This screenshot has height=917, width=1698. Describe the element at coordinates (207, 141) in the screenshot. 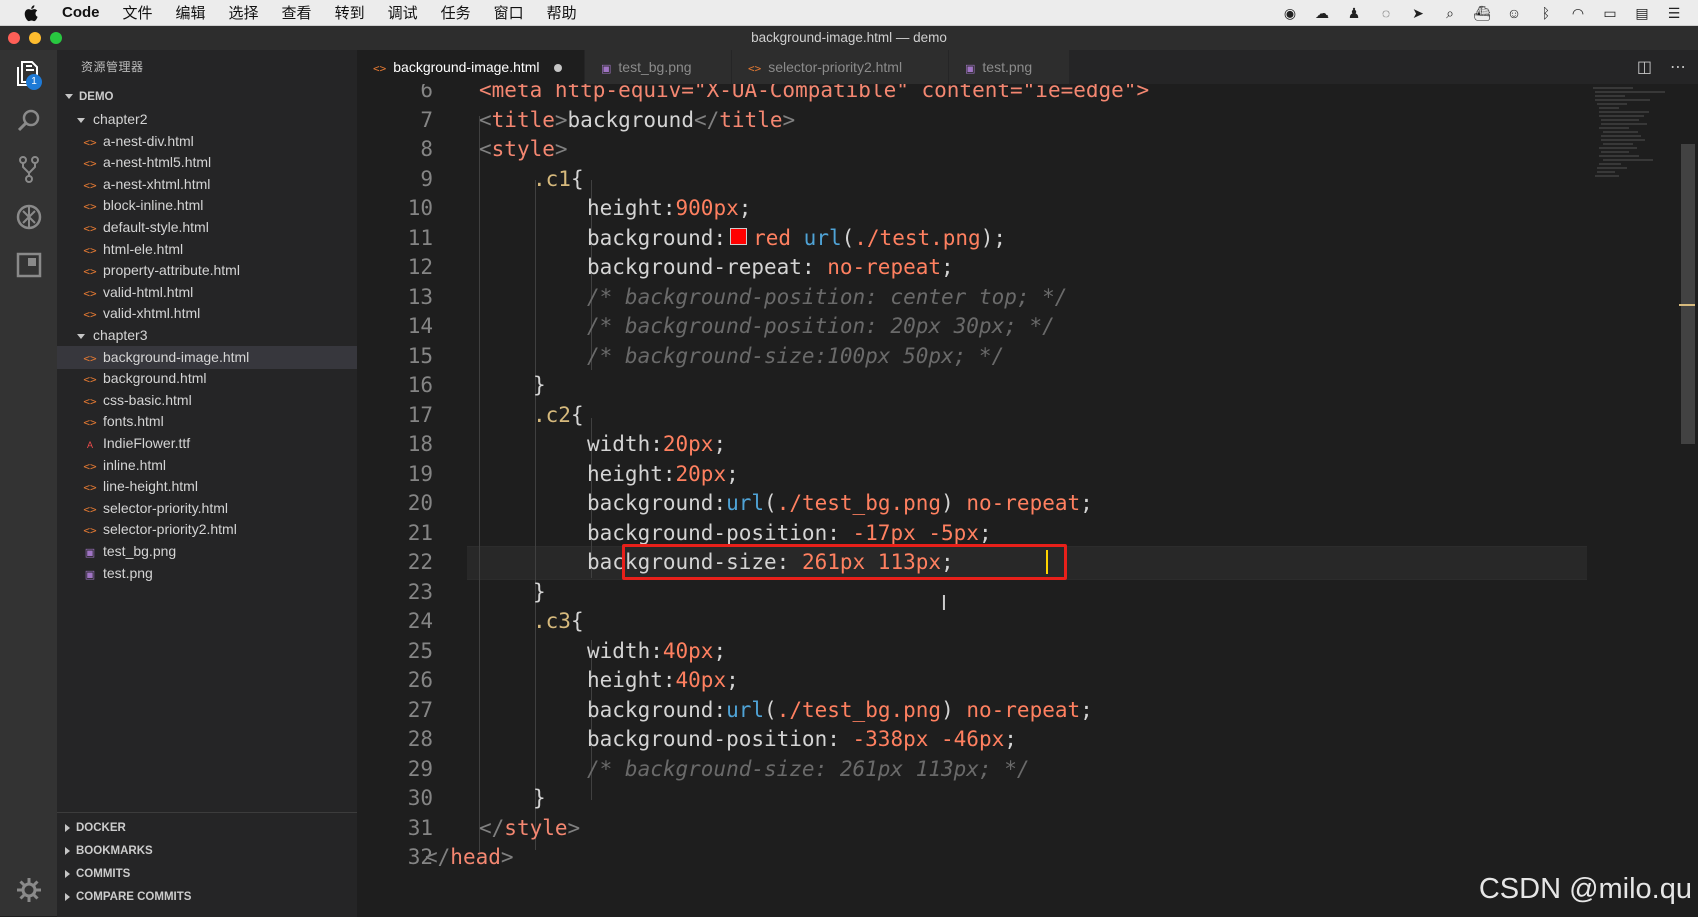

I see `file-item: <> a-nest-div.html` at that location.